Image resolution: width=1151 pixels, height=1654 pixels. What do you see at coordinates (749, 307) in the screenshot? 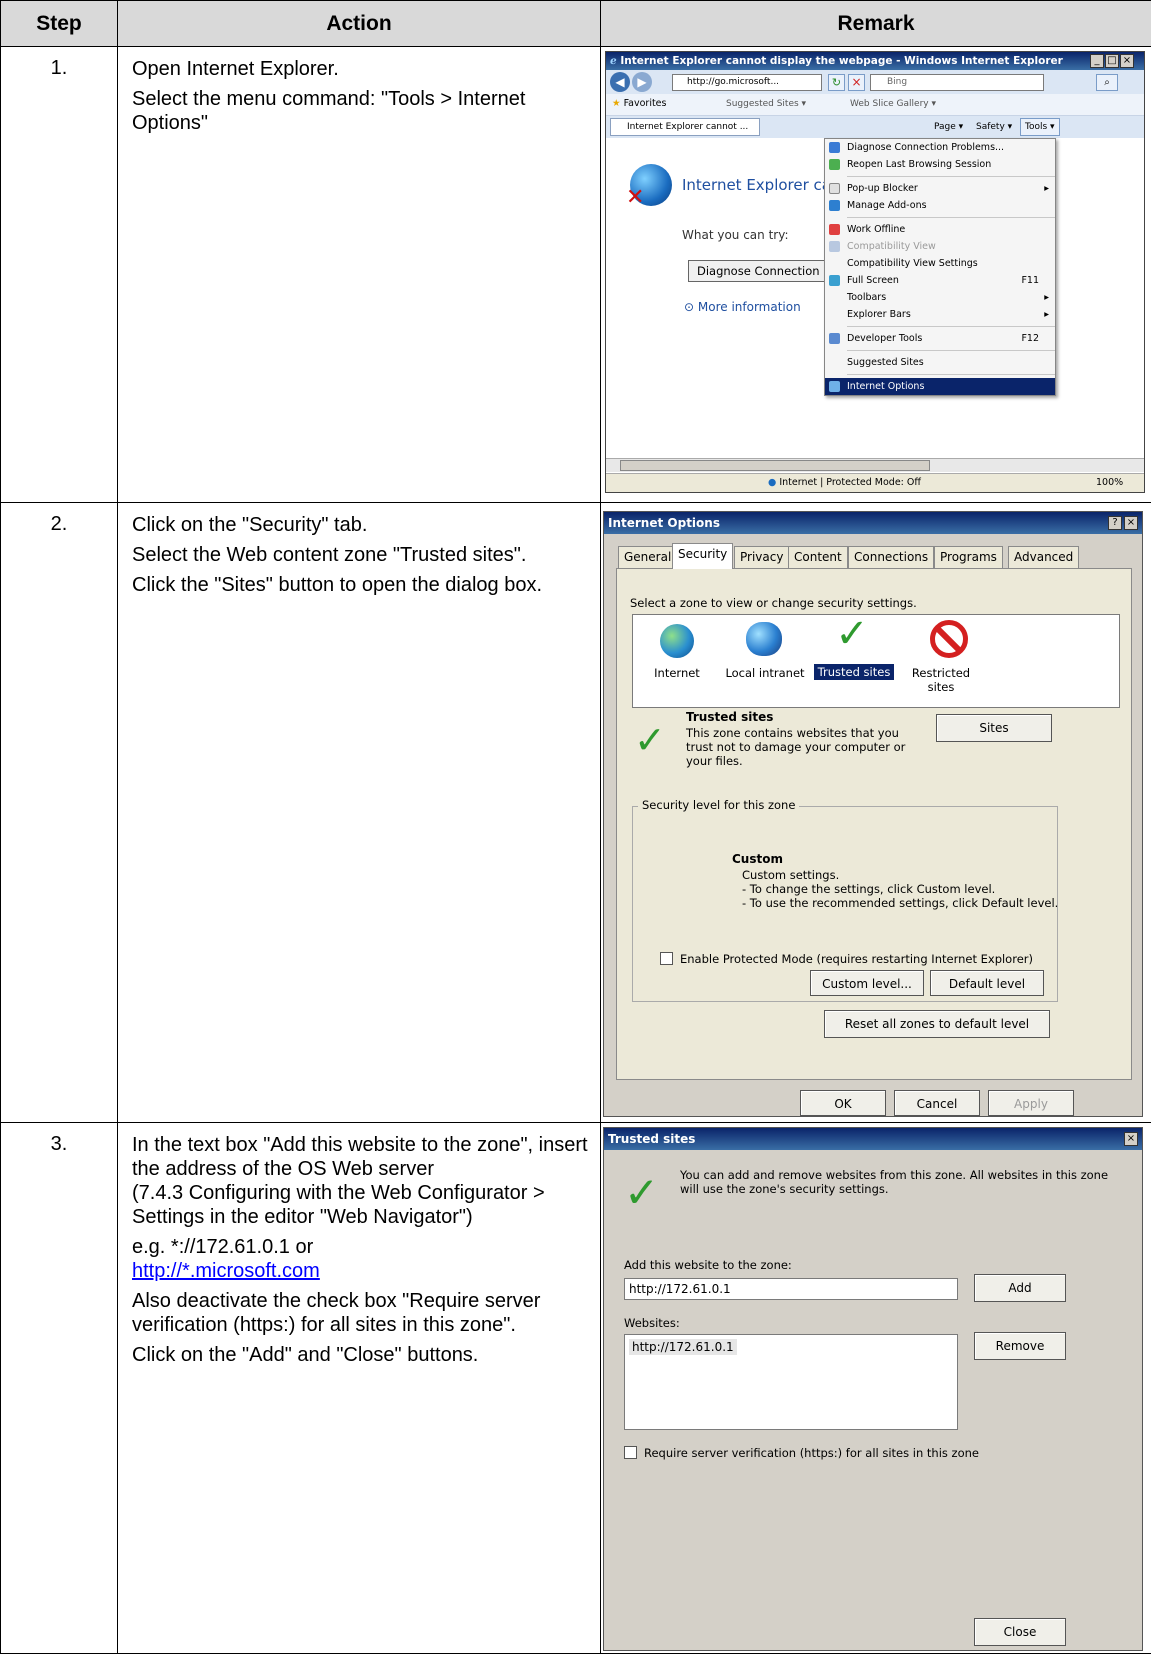
I see `more-info-label: More information` at bounding box center [749, 307].